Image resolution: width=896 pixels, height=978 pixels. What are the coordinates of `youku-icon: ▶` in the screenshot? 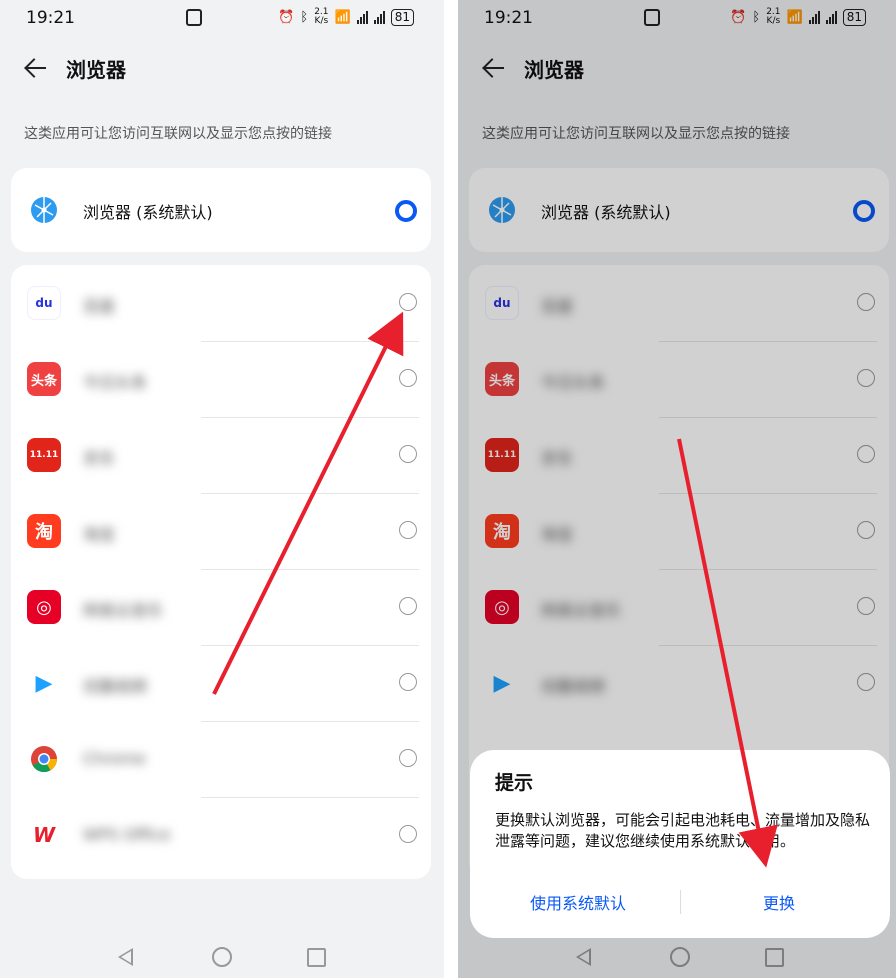 It's located at (502, 683).